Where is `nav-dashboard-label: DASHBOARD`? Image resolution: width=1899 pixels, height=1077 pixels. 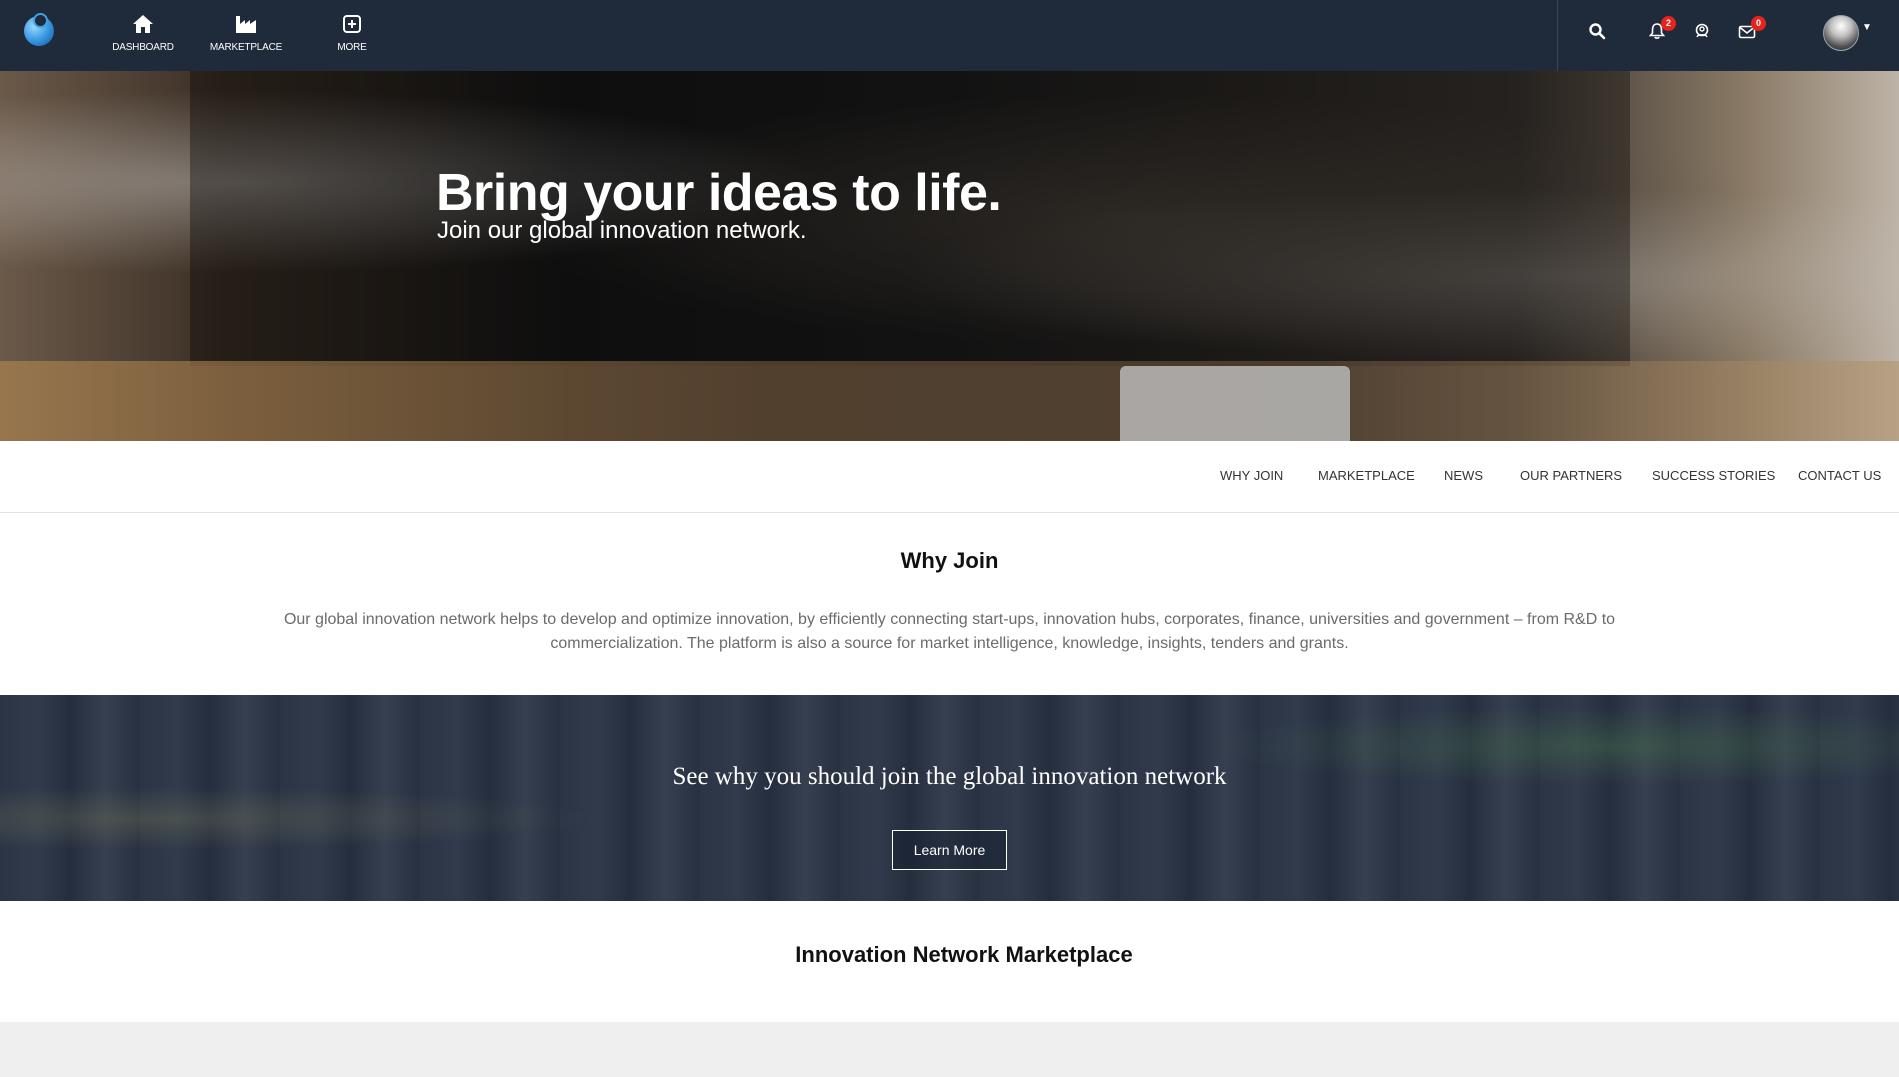
nav-dashboard-label: DASHBOARD is located at coordinates (143, 47).